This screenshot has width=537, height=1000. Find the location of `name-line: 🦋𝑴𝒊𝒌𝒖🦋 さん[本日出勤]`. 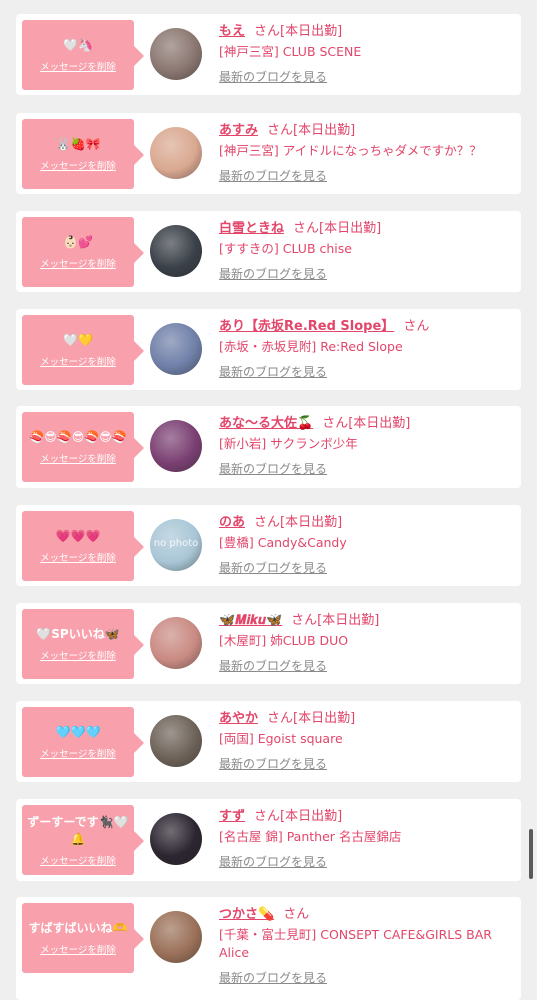

name-line: 🦋𝑴𝒊𝒌𝒖🦋 さん[本日出勤] is located at coordinates (366, 620).